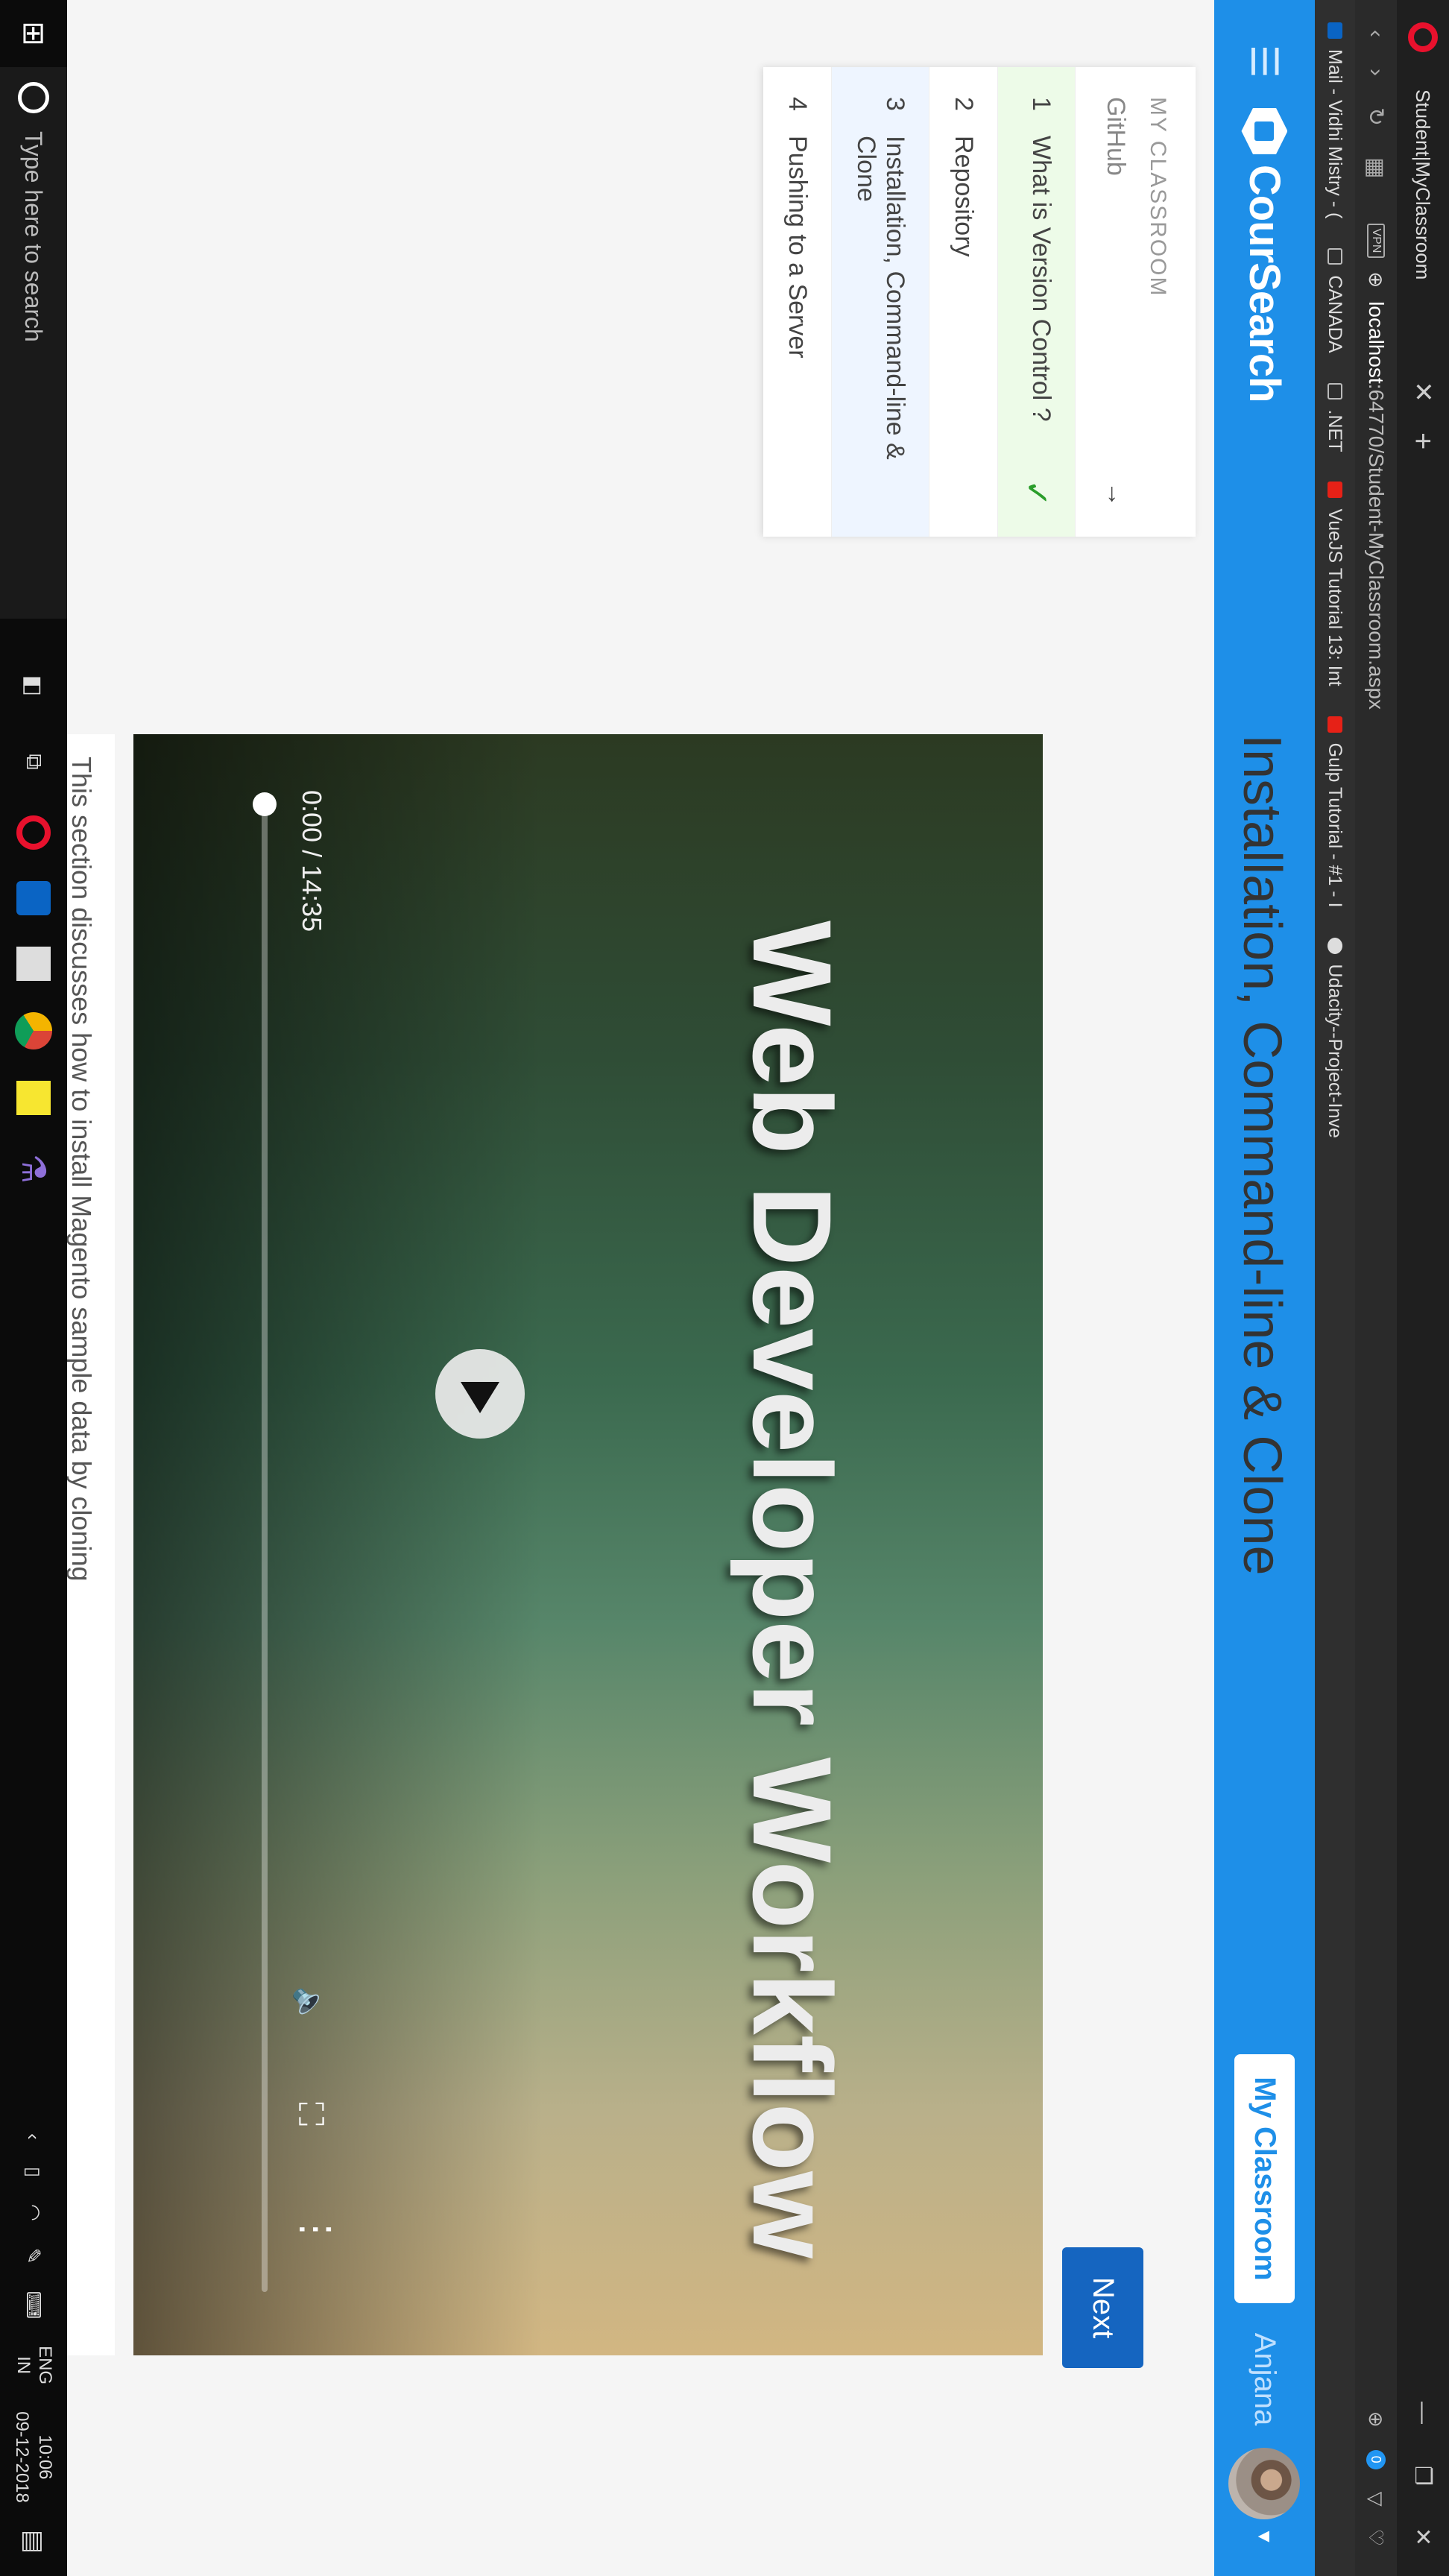 This screenshot has width=1449, height=2576. What do you see at coordinates (895, 104) in the screenshot?
I see `lesson-number: 3` at bounding box center [895, 104].